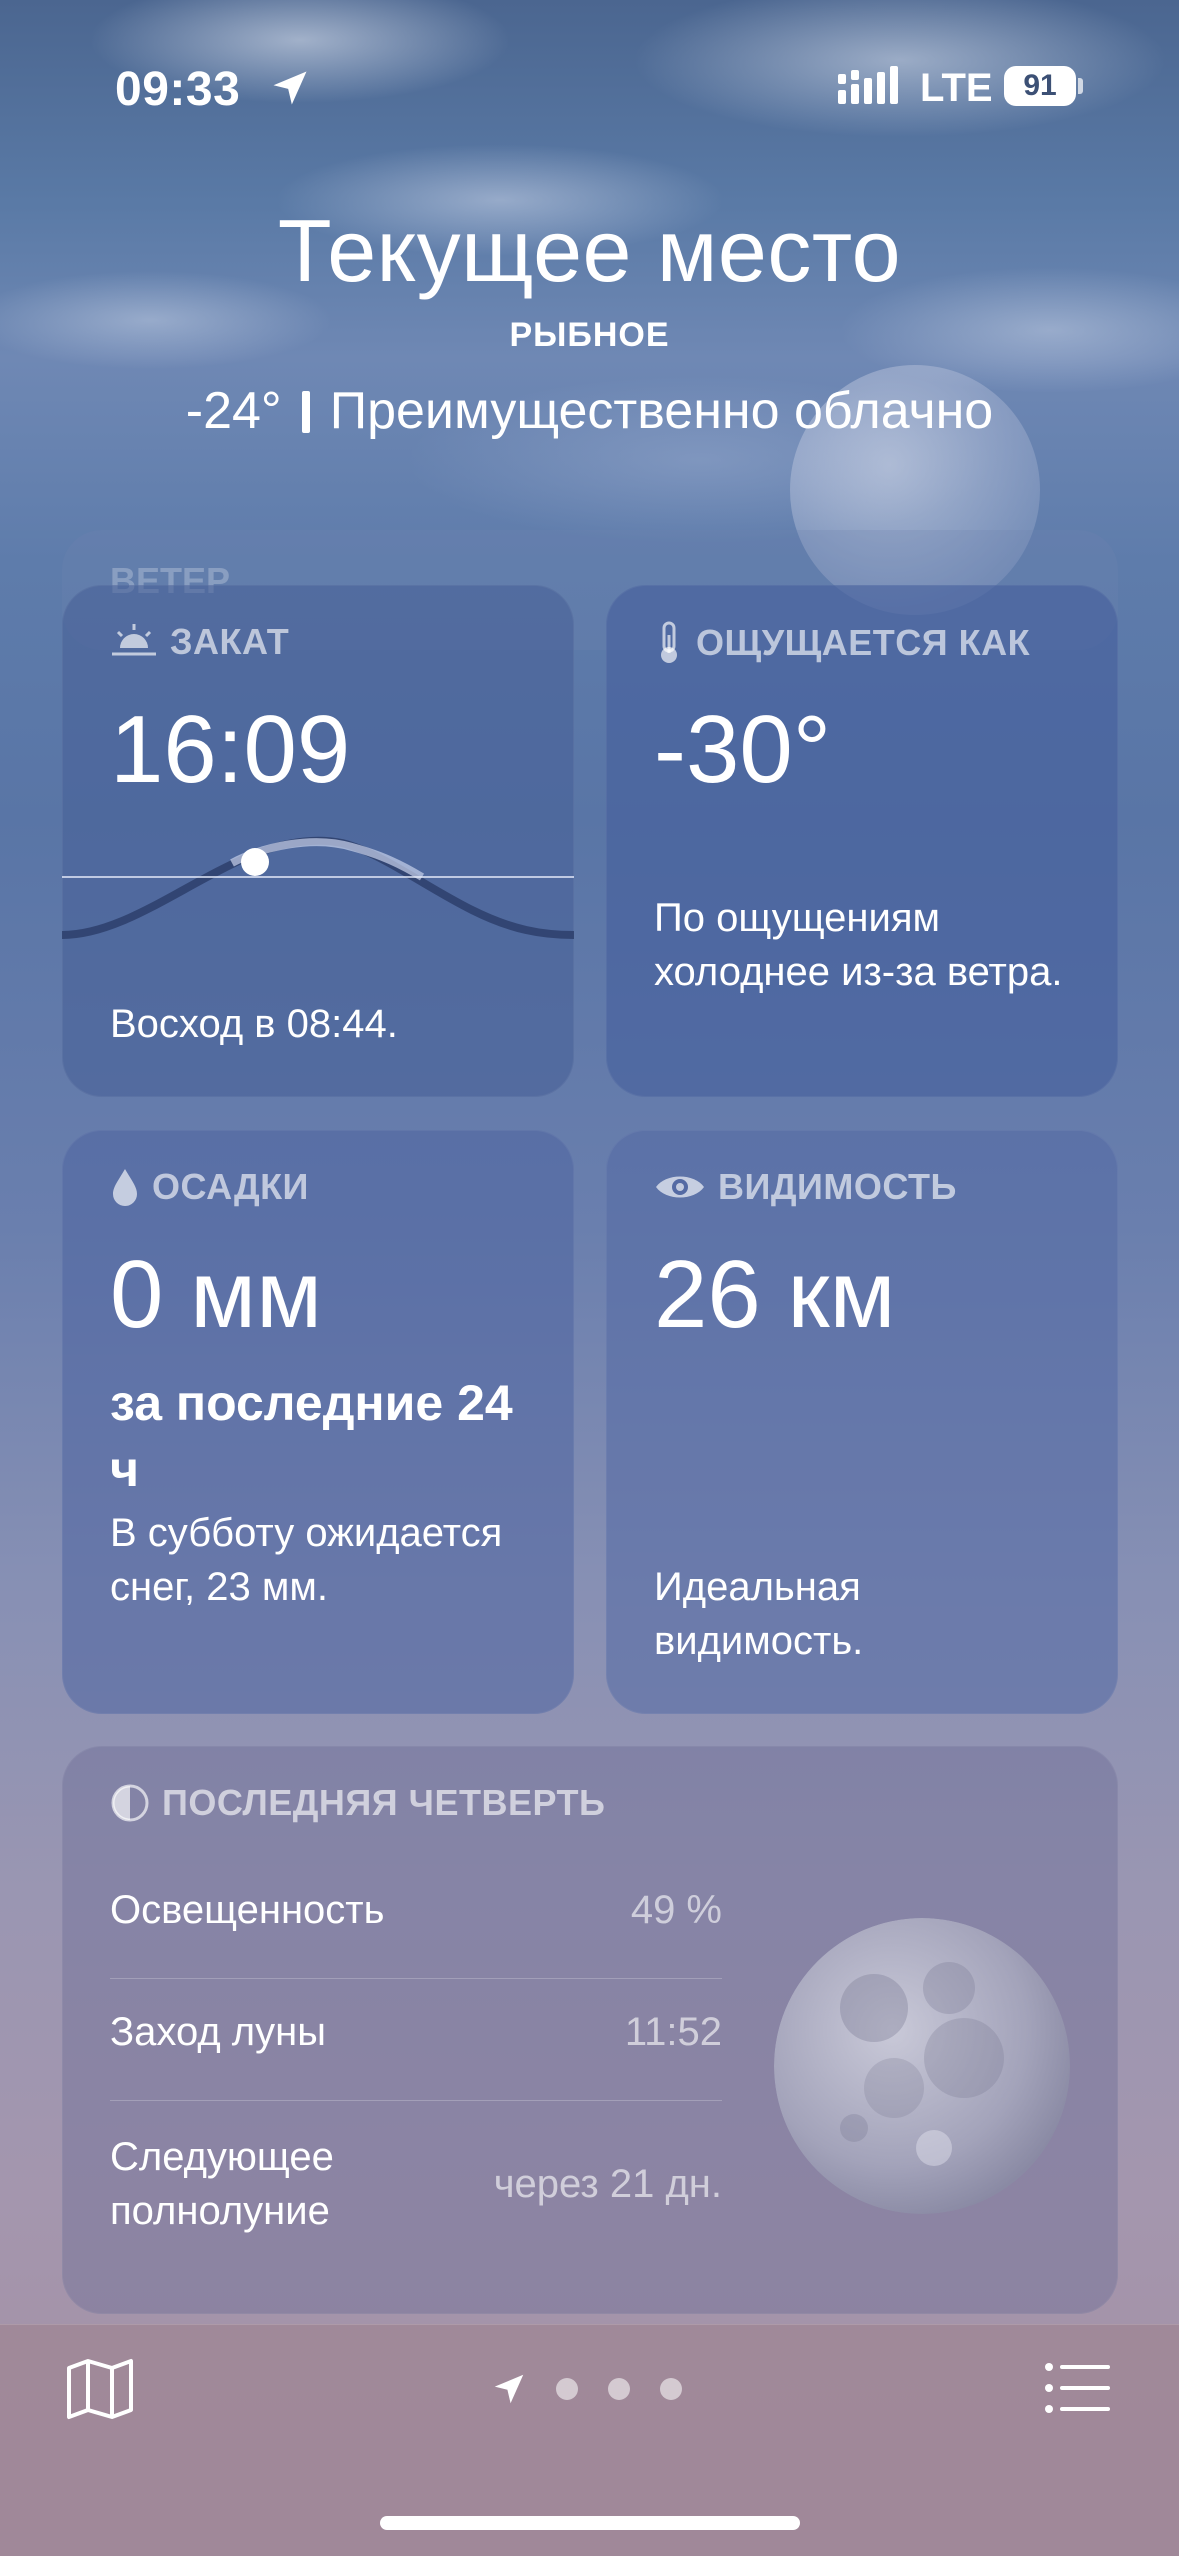  What do you see at coordinates (384, 1802) in the screenshot?
I see `moon-phase-label: ПОСЛЕДНЯЯ ЧЕТВЕРТЬ` at bounding box center [384, 1802].